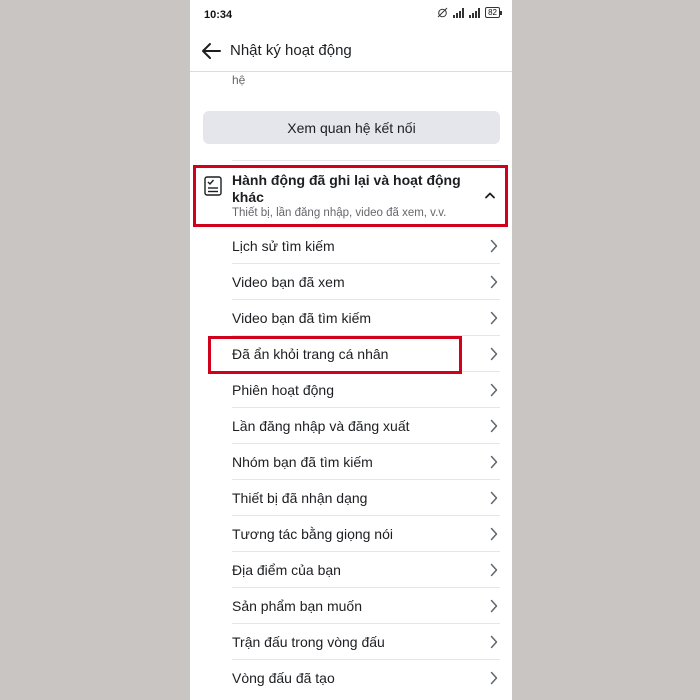  Describe the element at coordinates (286, 570) in the screenshot. I see `menu-item-label: Địa điểm của bạn` at that location.